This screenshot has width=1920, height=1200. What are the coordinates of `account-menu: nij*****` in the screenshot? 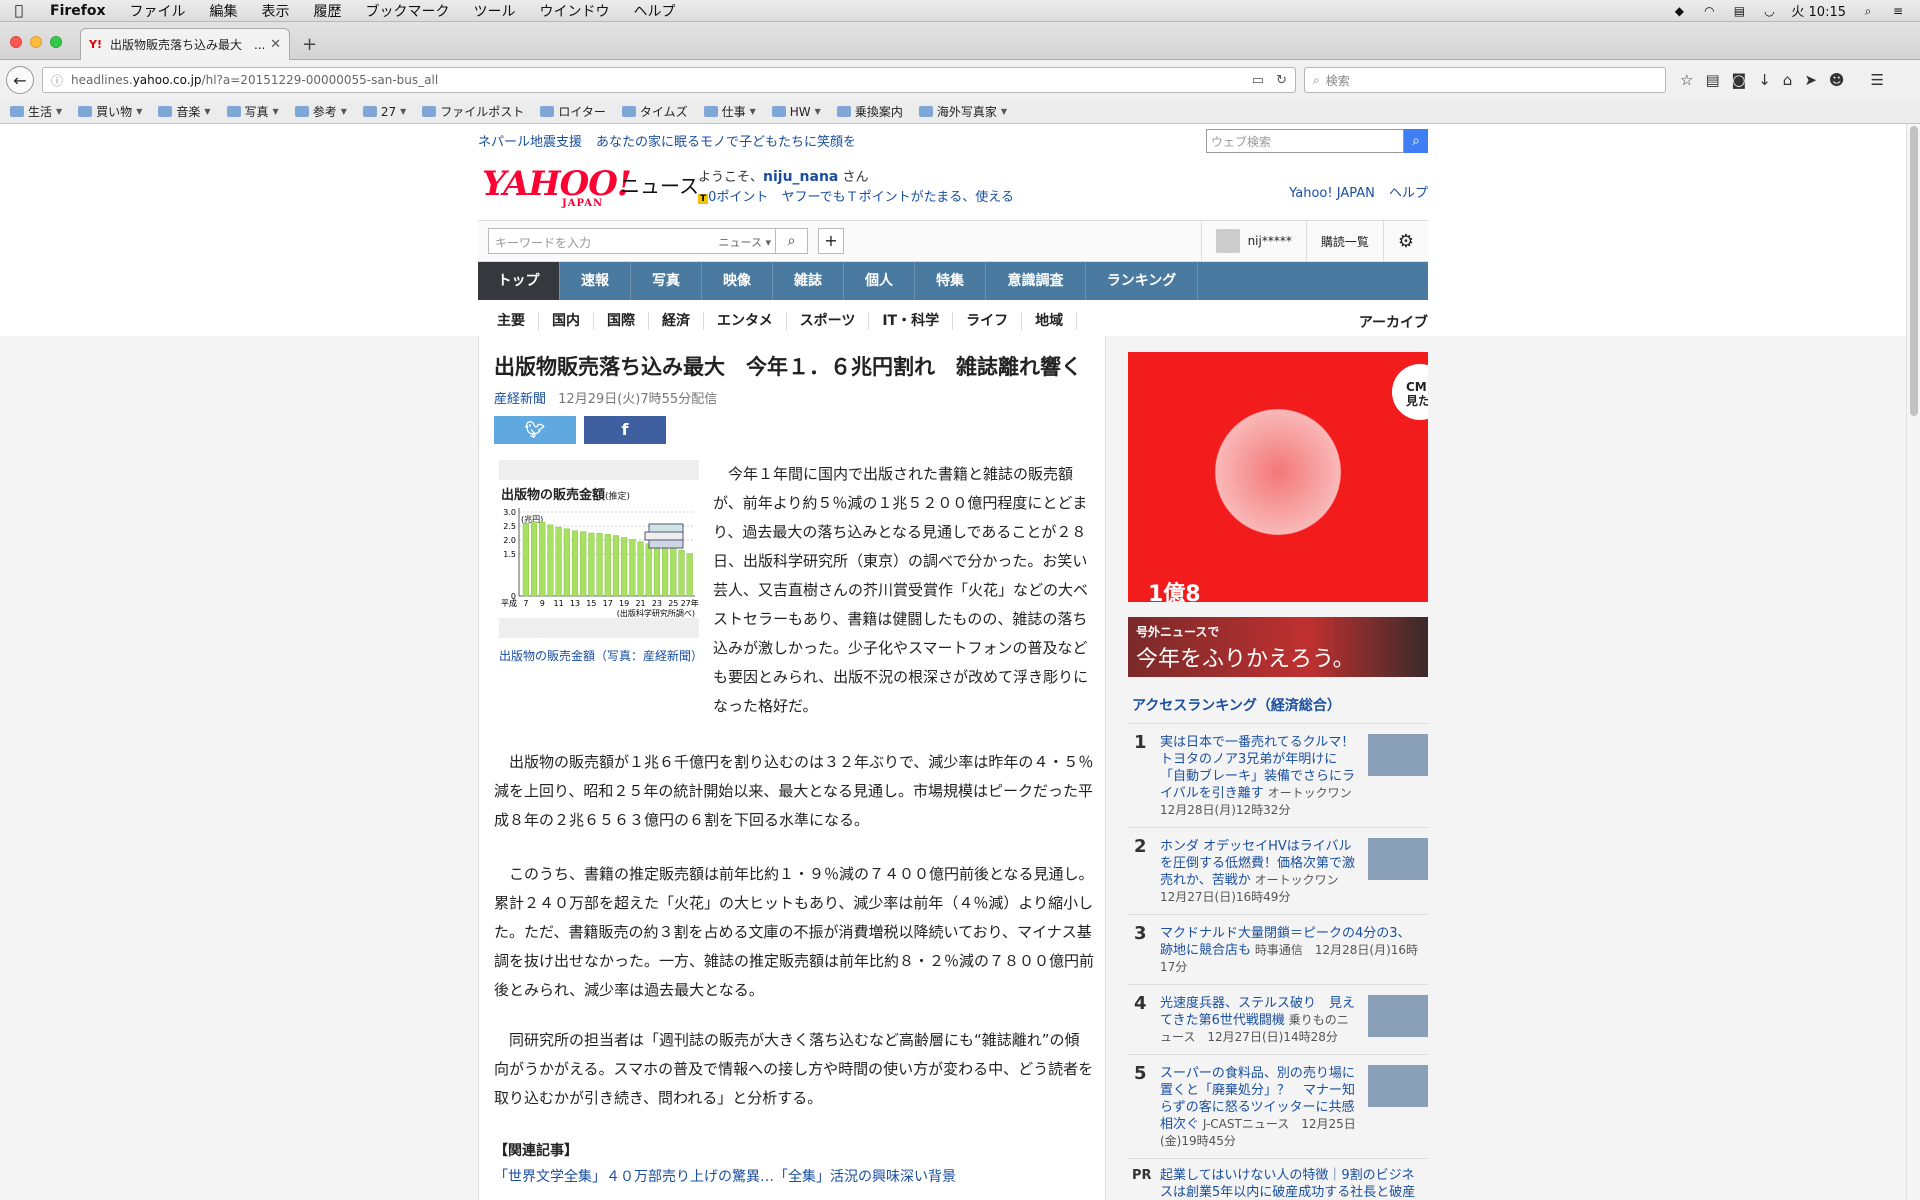 It's located at (1253, 241).